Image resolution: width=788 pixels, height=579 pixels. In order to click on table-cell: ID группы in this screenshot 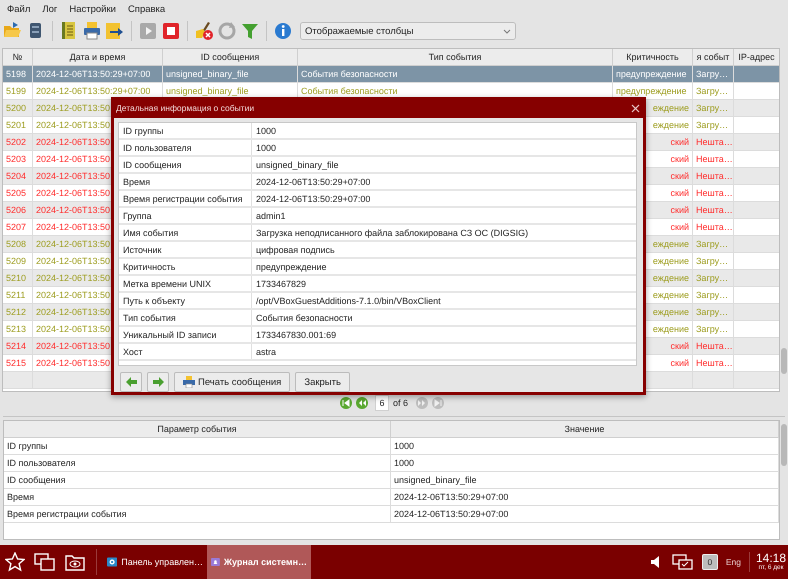, I will do `click(197, 446)`.